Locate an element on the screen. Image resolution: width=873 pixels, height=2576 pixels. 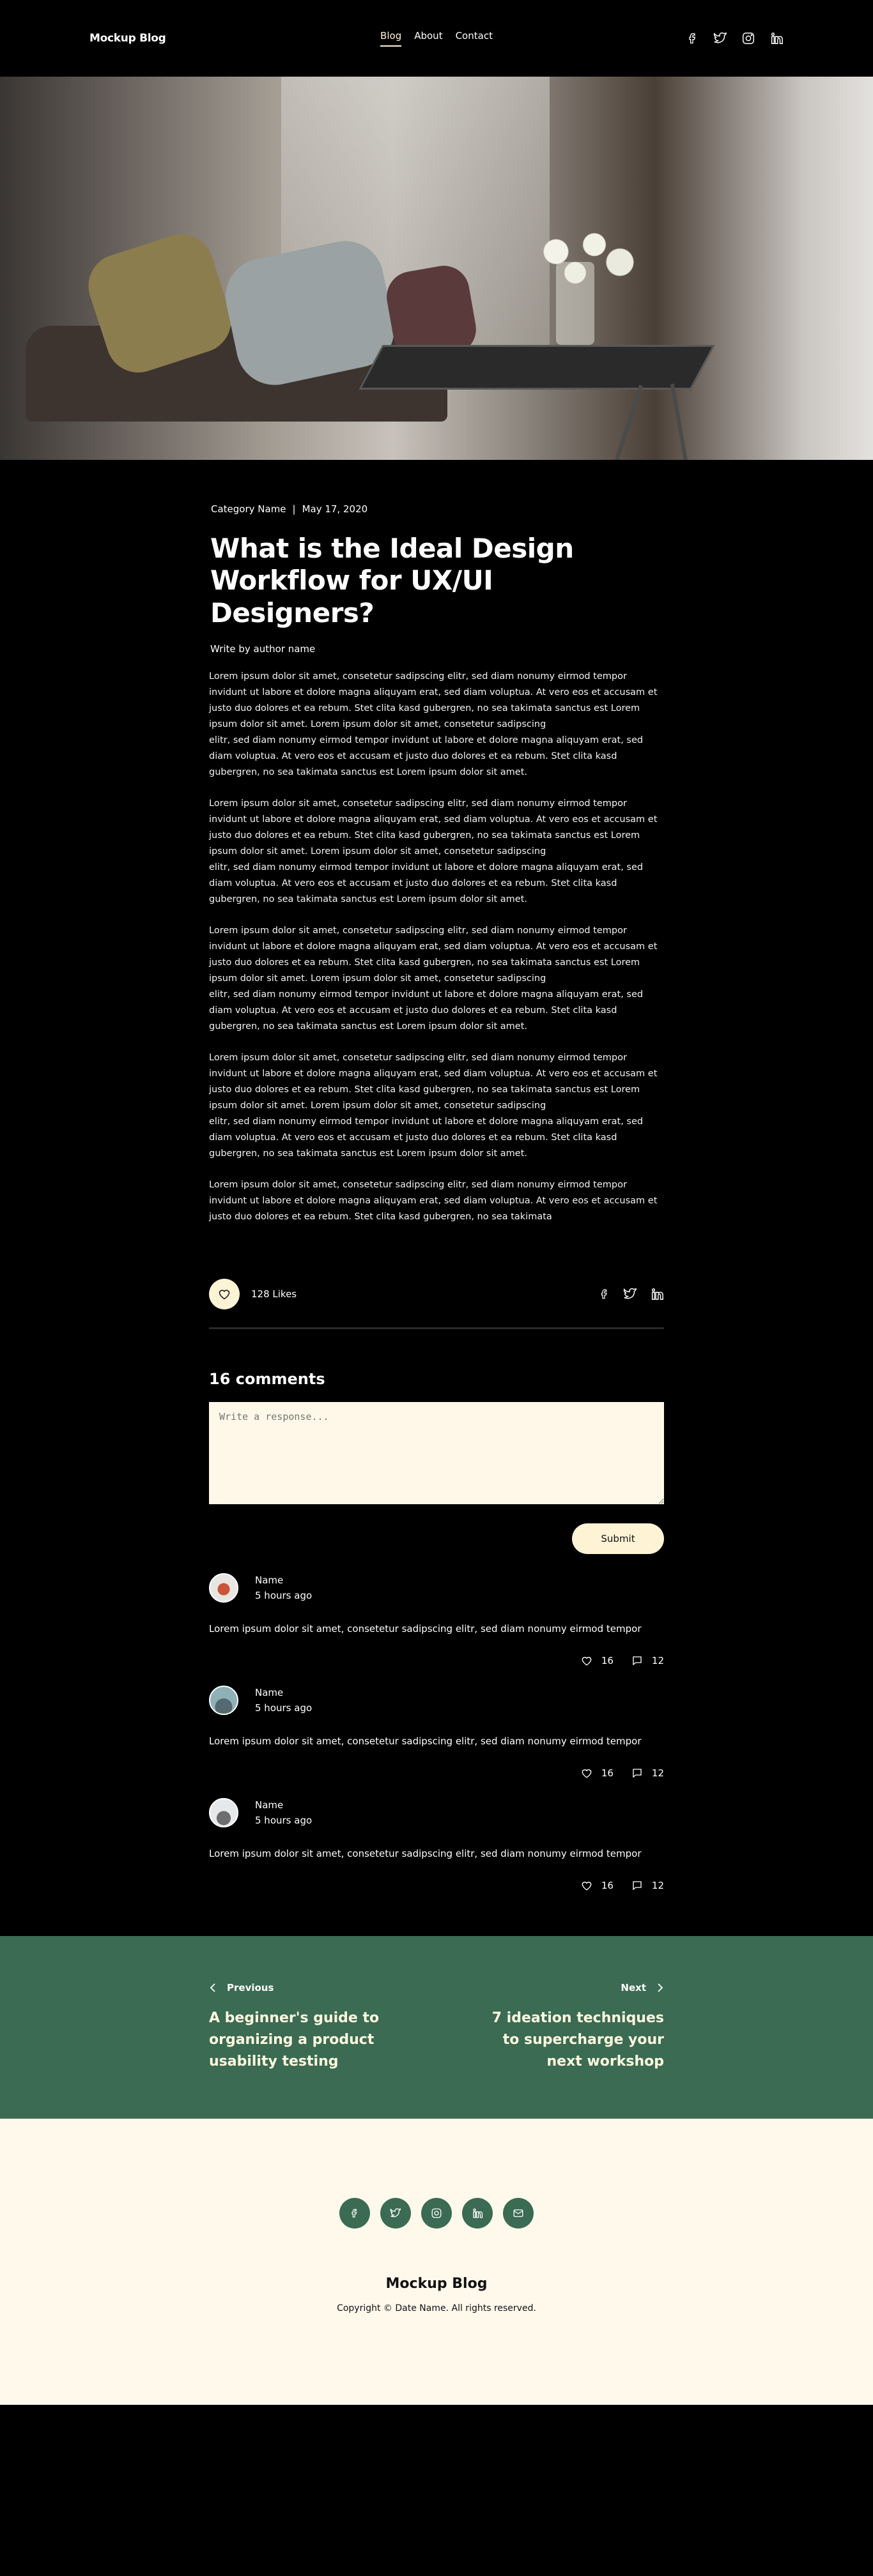
response-input is located at coordinates (436, 1453).